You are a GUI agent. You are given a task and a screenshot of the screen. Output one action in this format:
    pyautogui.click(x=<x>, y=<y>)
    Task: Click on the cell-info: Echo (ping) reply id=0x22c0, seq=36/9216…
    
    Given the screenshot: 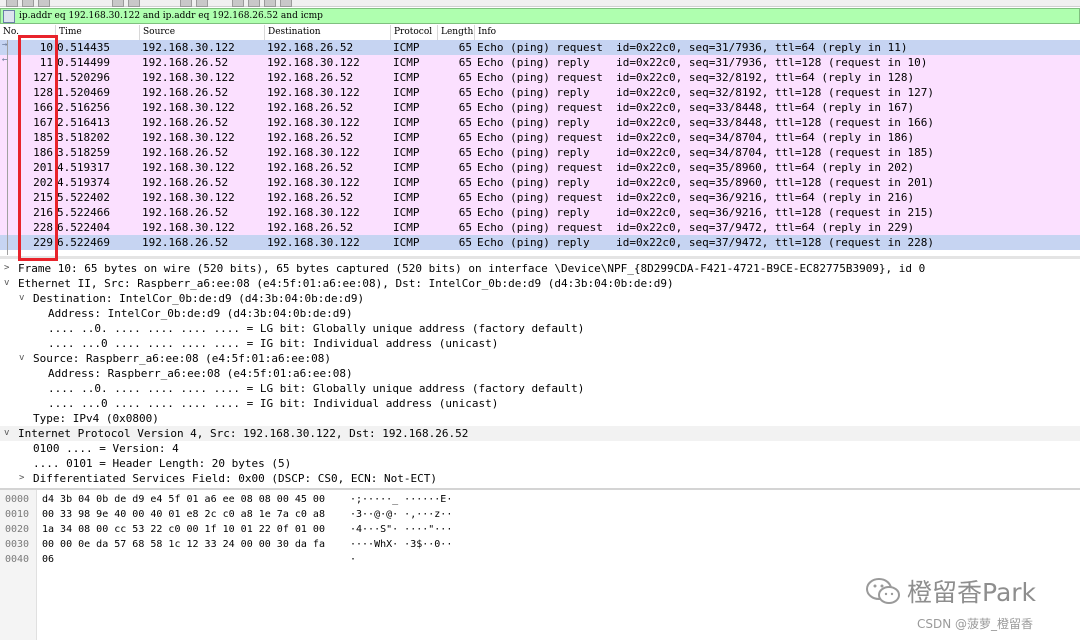 What is the action you would take?
    pyautogui.click(x=705, y=212)
    